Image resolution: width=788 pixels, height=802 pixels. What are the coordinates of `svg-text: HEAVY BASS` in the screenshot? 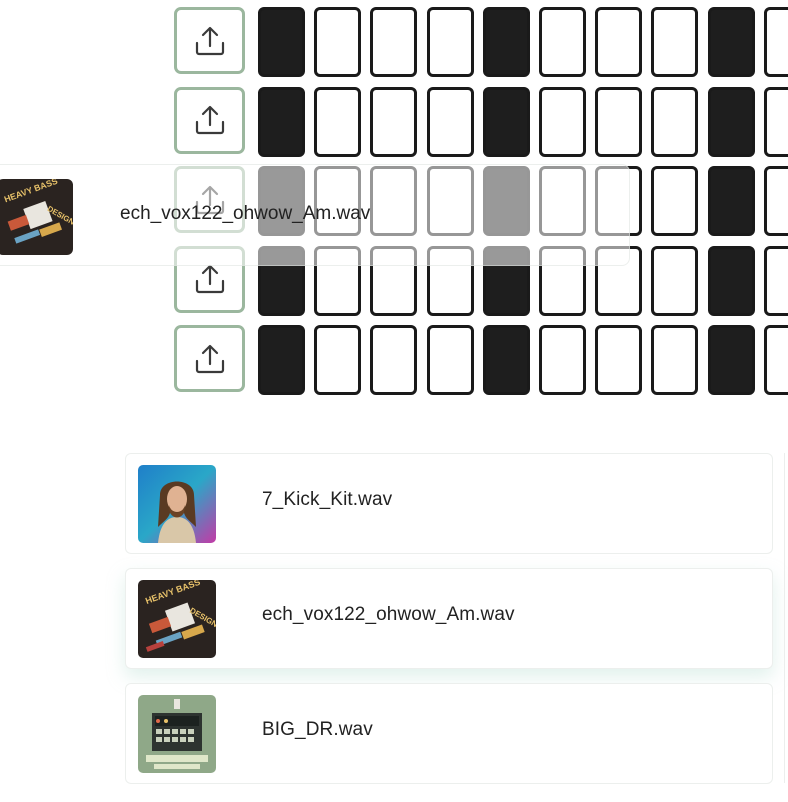 It's located at (31, 191).